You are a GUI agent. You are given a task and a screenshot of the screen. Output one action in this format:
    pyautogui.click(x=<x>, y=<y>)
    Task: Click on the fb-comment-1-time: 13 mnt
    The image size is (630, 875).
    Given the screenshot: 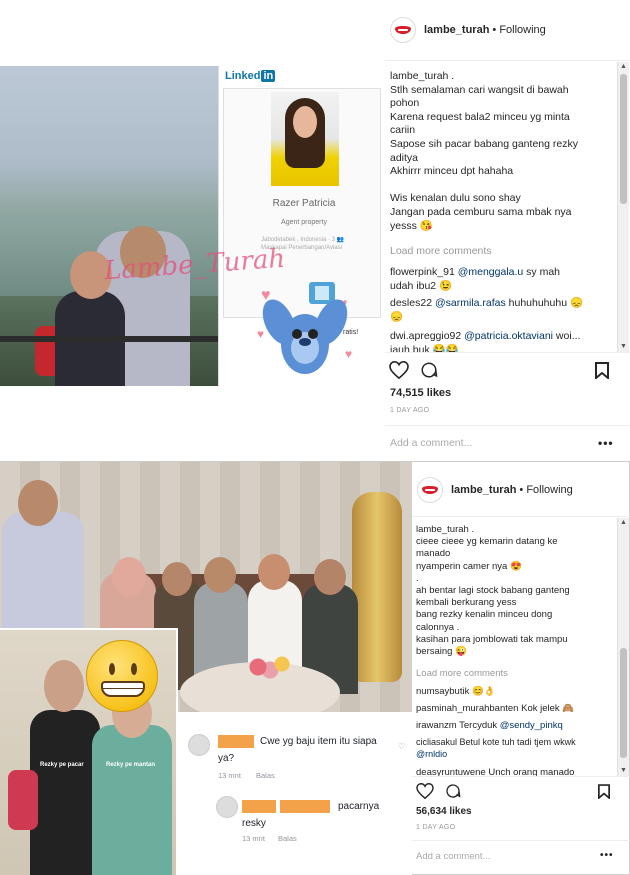 What is the action you would take?
    pyautogui.click(x=229, y=775)
    